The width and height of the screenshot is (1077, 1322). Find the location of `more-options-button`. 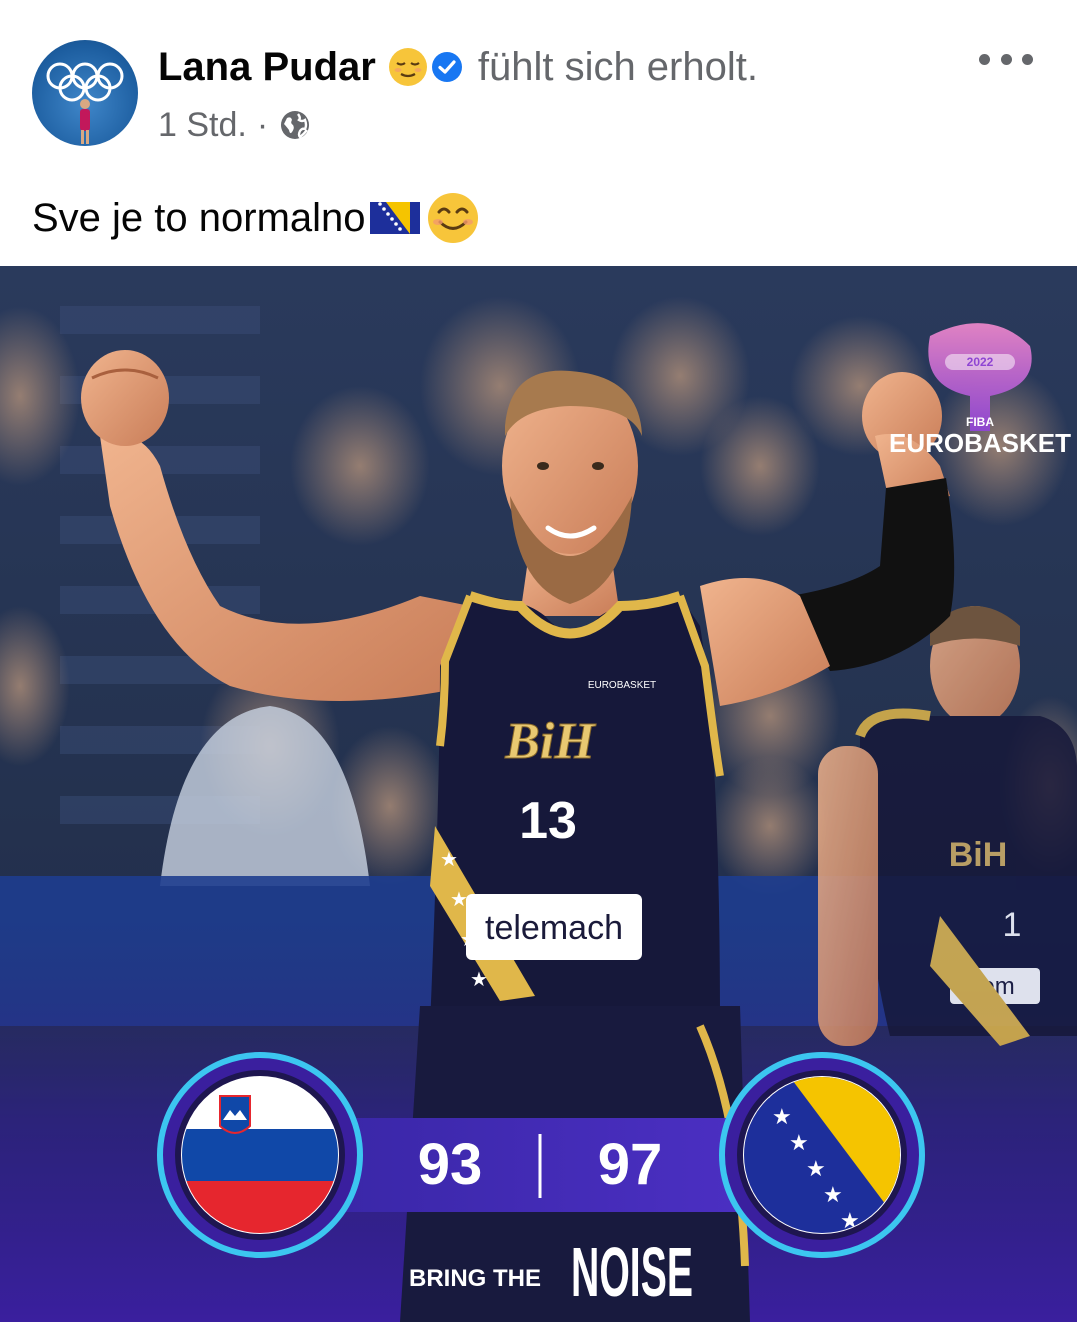

more-options-button is located at coordinates (1006, 59).